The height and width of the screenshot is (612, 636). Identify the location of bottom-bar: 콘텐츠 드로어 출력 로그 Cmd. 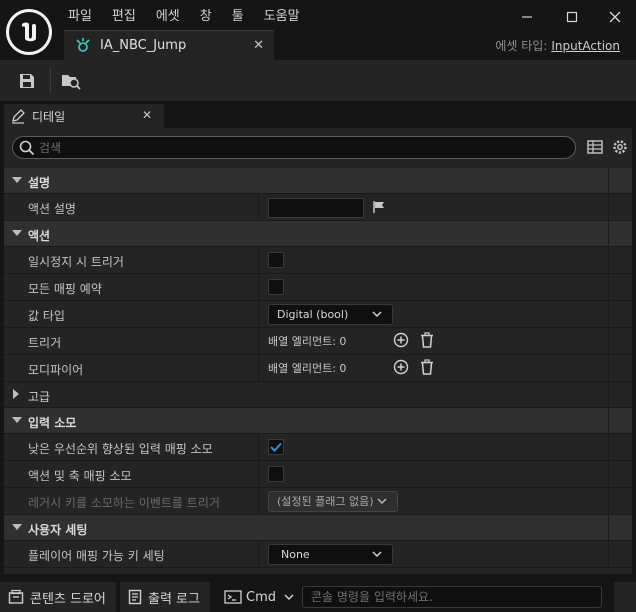
(318, 596).